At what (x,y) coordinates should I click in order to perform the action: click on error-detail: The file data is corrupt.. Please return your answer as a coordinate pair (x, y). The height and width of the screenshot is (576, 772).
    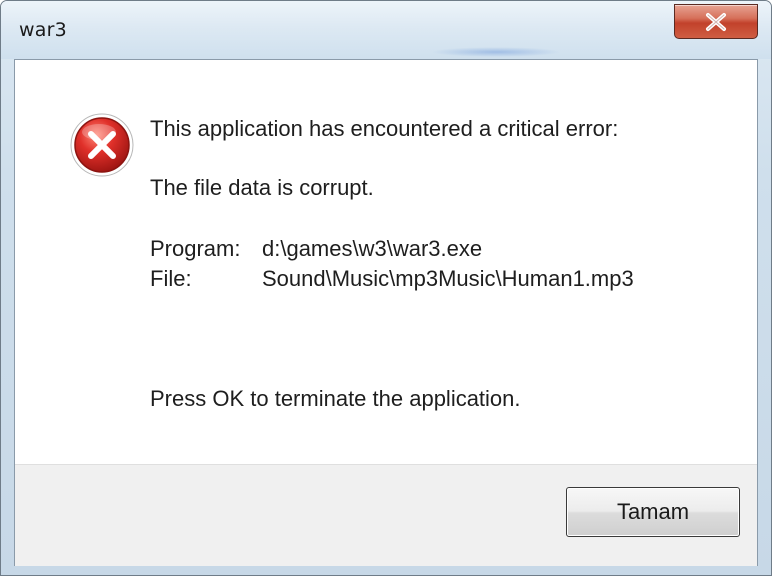
    Looking at the image, I should click on (262, 187).